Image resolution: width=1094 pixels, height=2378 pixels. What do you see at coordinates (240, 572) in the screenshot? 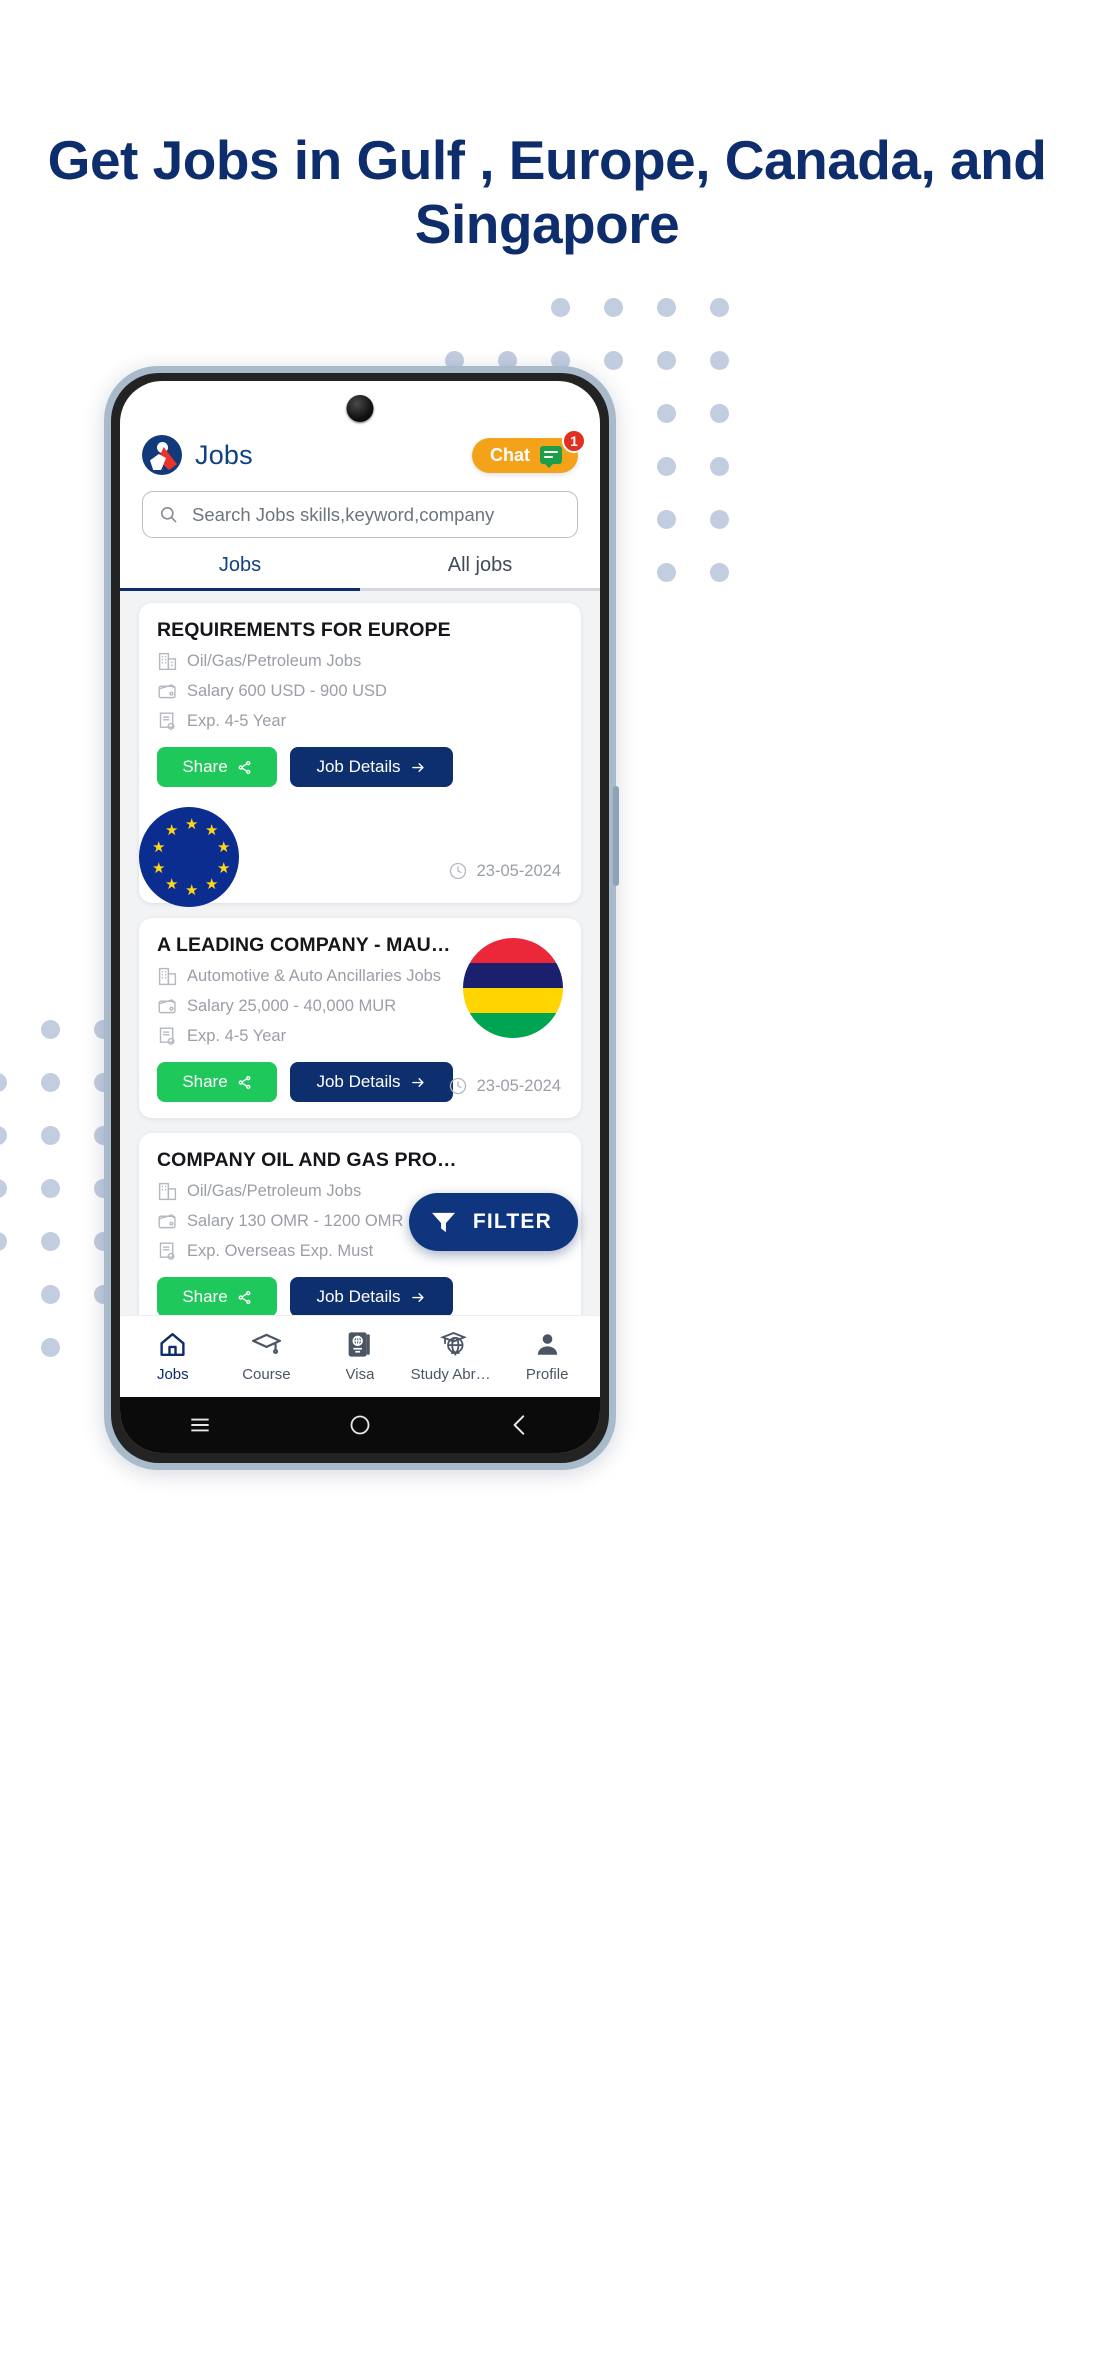
I see `tab-jobs: Jobs` at bounding box center [240, 572].